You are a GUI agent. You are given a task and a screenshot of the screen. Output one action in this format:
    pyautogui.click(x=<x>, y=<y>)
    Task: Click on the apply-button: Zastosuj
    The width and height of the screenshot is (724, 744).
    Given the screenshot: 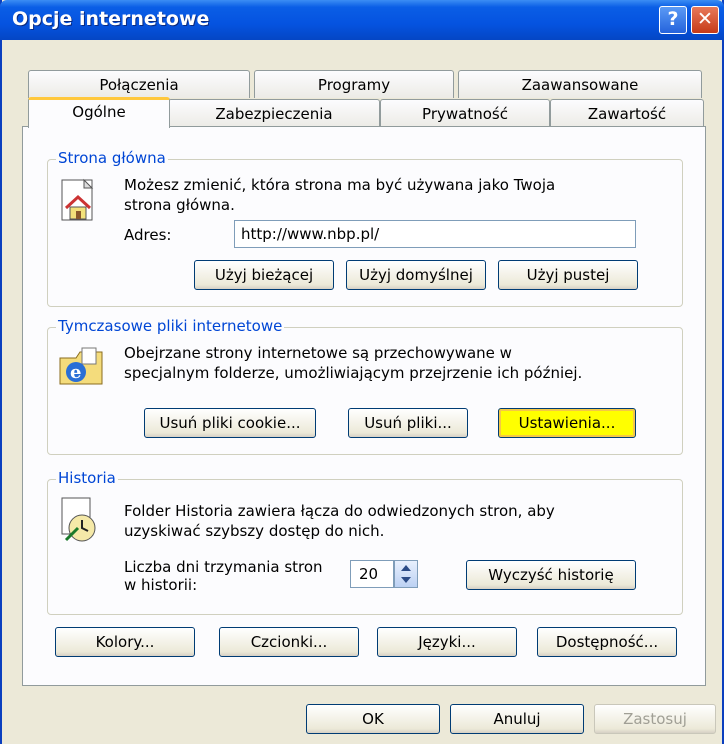 What is the action you would take?
    pyautogui.click(x=655, y=719)
    